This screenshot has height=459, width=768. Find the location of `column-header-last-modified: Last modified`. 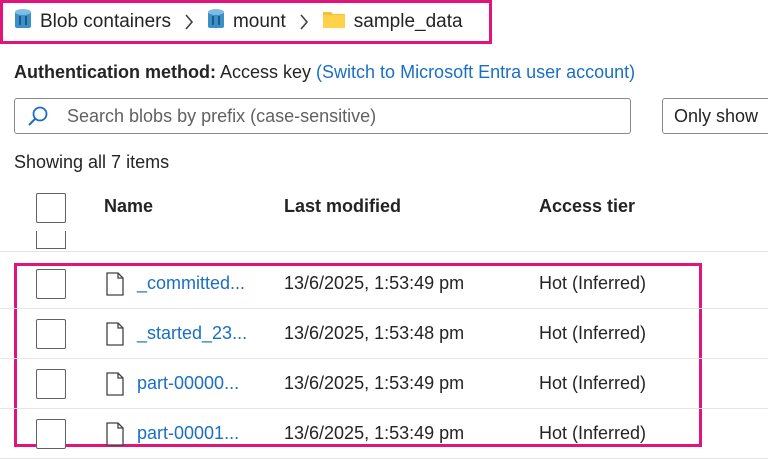

column-header-last-modified: Last modified is located at coordinates (342, 206).